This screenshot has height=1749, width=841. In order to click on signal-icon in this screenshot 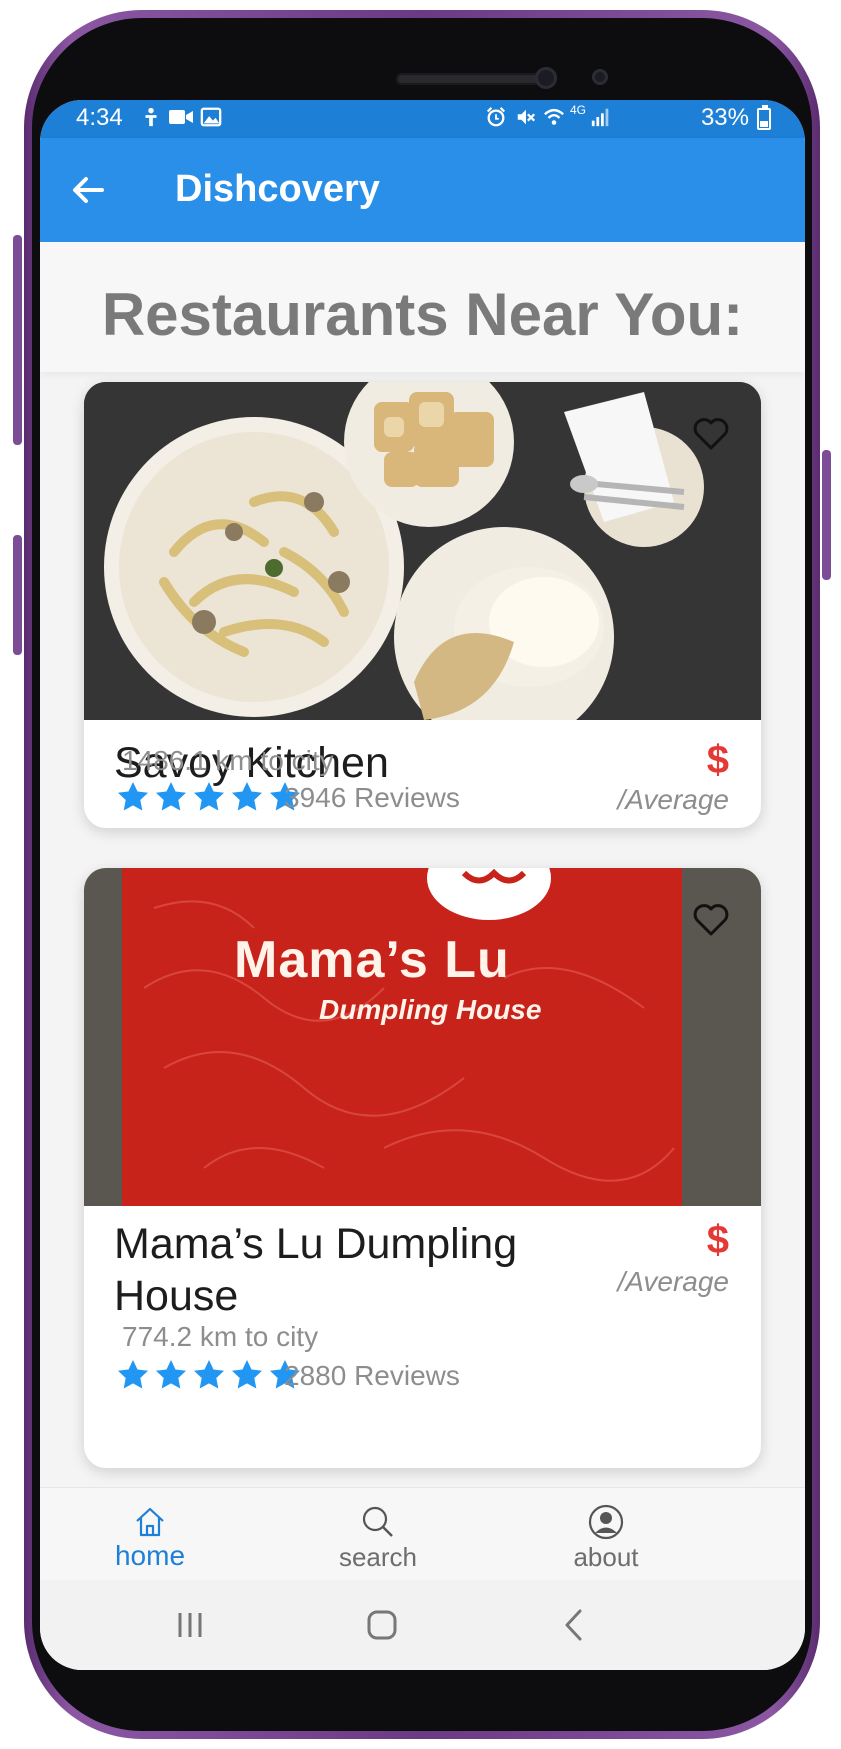, I will do `click(600, 117)`.